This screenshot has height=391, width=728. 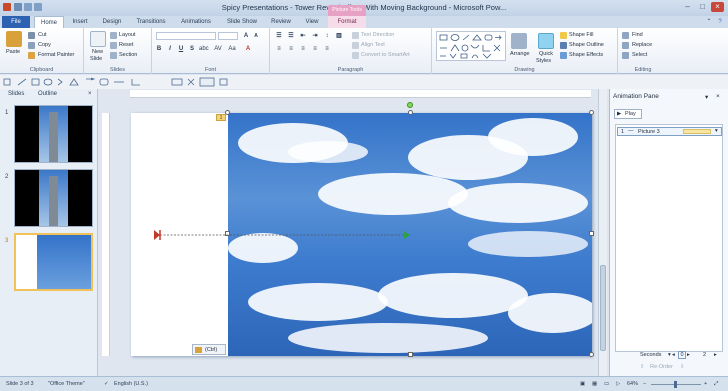 I want to click on text-direction-icon, so click(x=355, y=35).